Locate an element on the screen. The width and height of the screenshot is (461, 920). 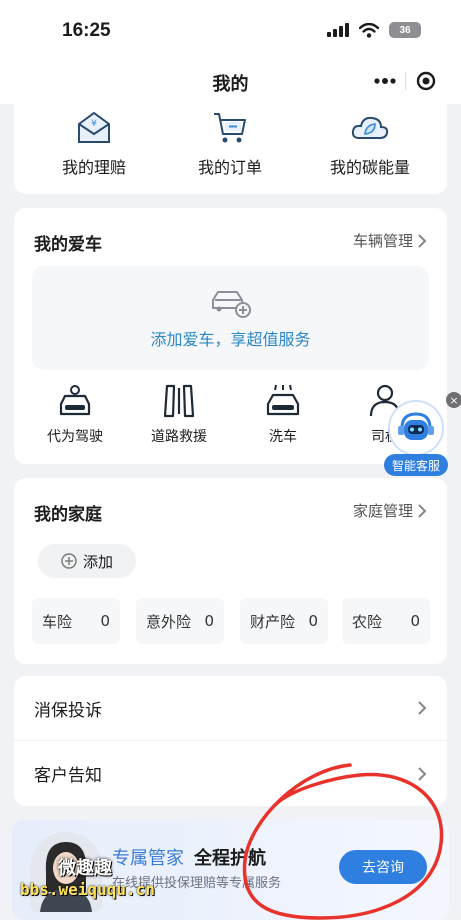
insurance-label: 车险 is located at coordinates (57, 621).